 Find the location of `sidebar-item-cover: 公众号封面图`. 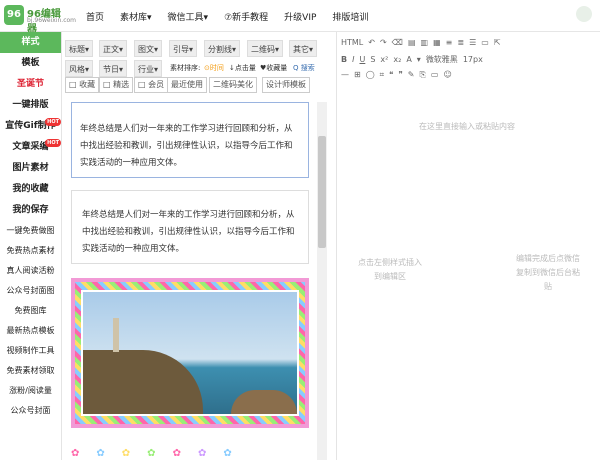

sidebar-item-cover: 公众号封面图 is located at coordinates (30, 291).